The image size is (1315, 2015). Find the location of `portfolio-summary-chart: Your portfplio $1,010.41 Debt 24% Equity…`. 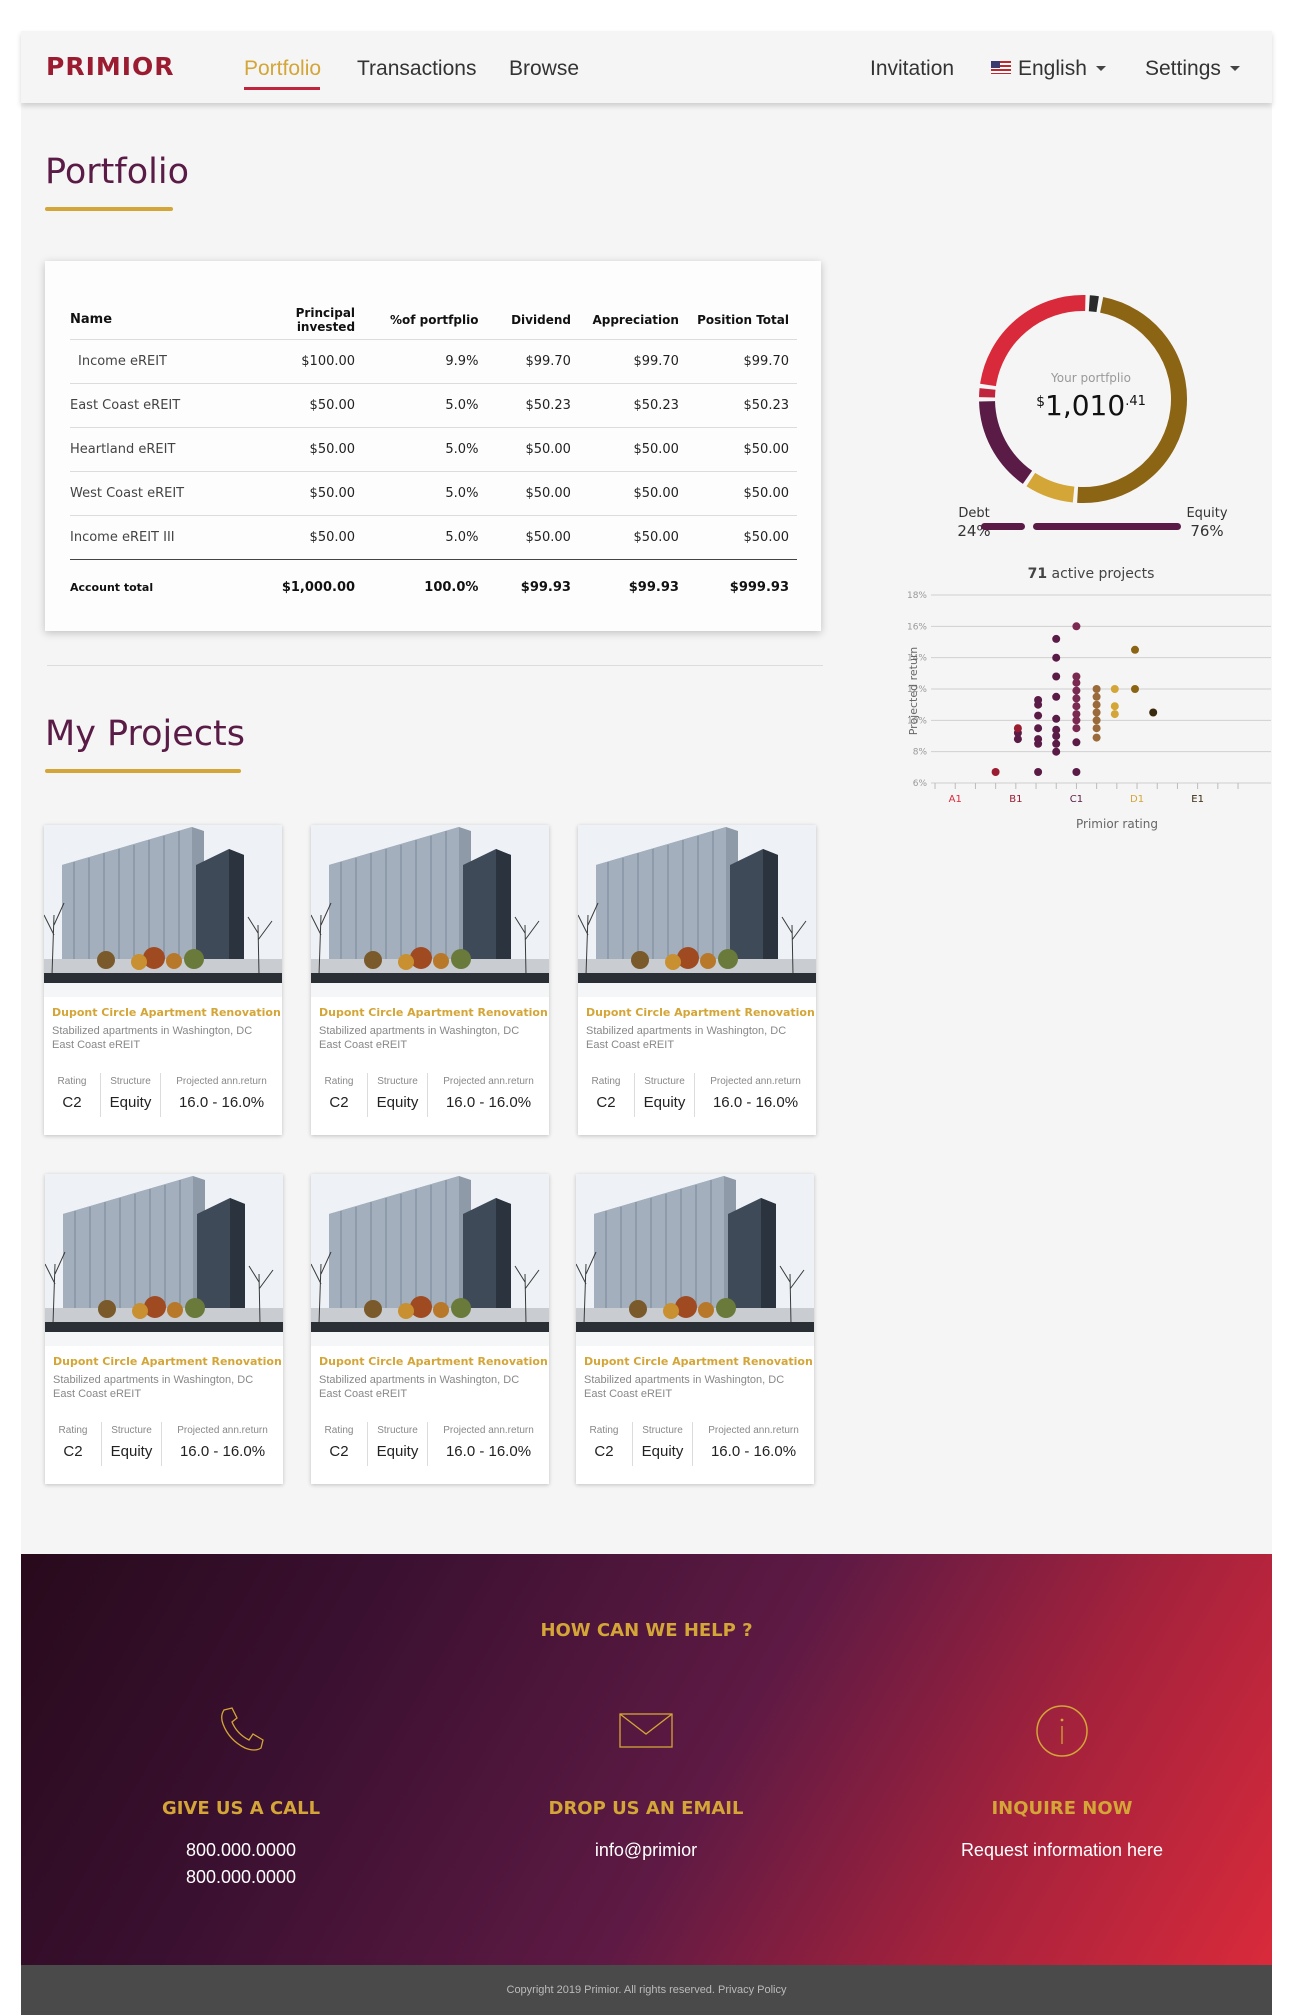

portfolio-summary-chart: Your portfplio $1,010.41 Debt 24% Equity… is located at coordinates (1089, 563).